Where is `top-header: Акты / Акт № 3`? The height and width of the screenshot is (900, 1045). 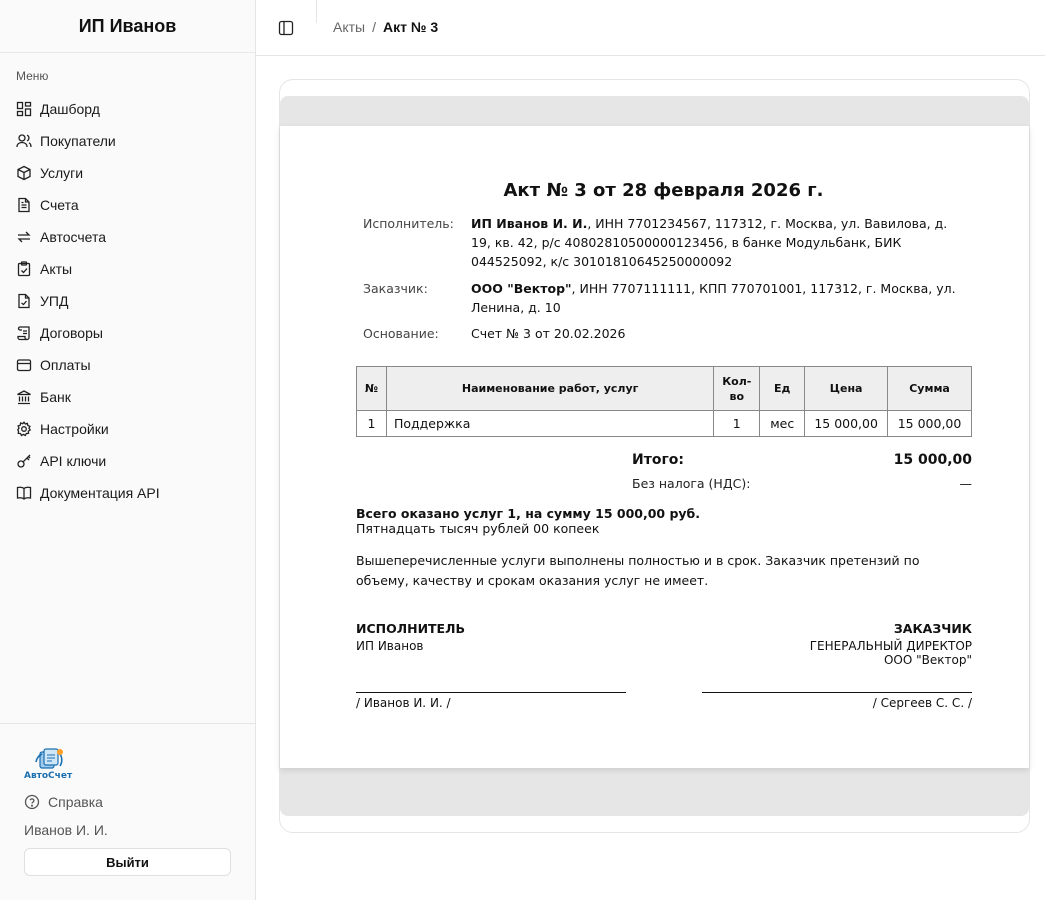 top-header: Акты / Акт № 3 is located at coordinates (650, 28).